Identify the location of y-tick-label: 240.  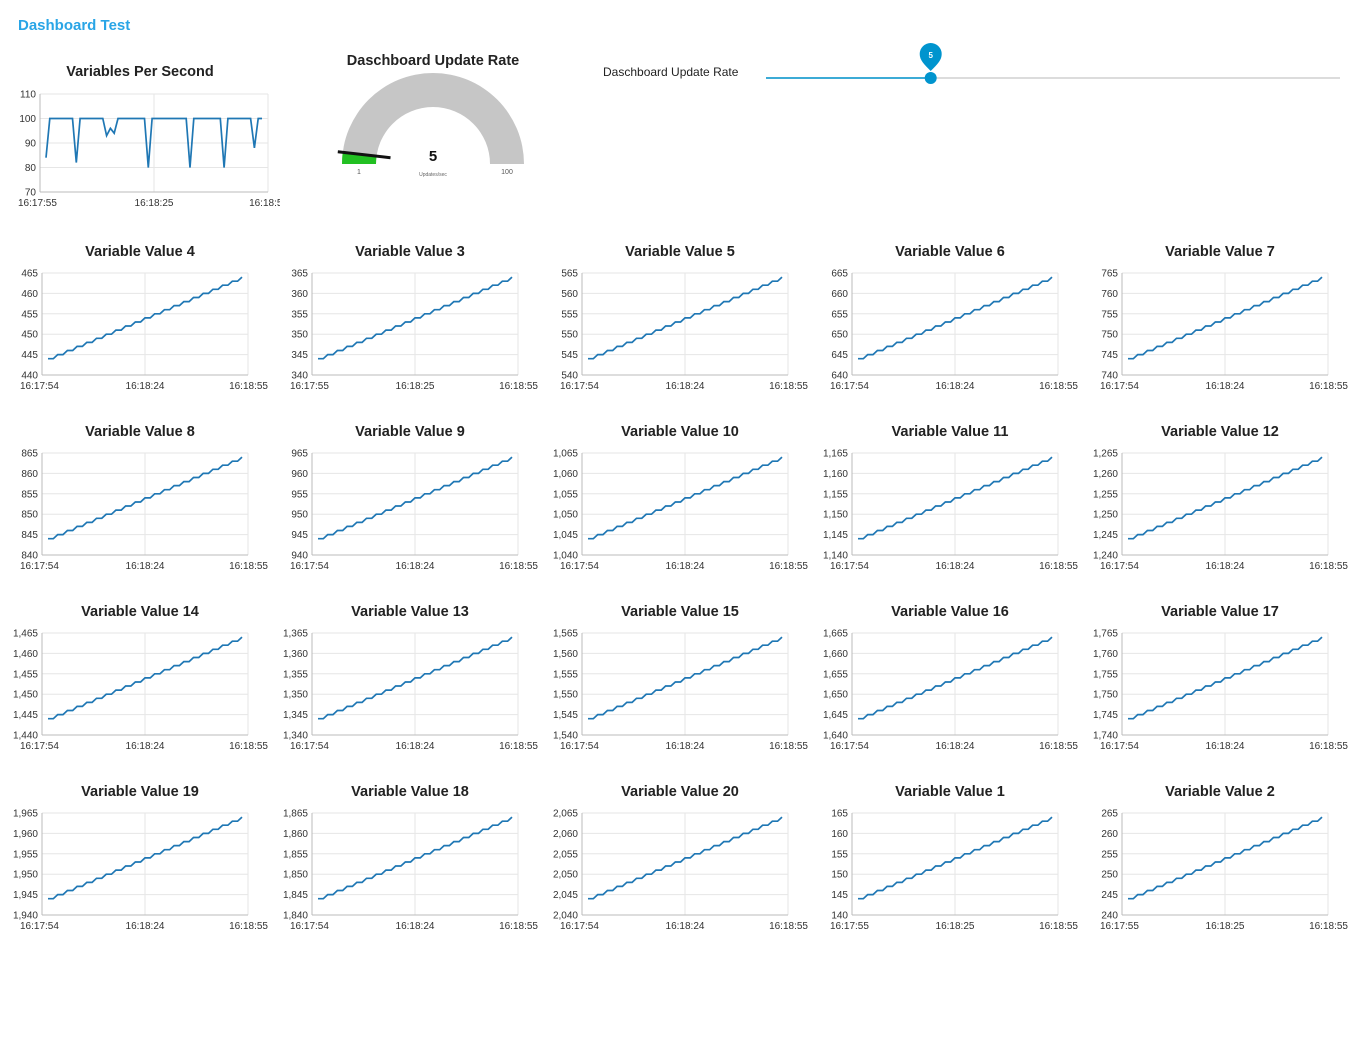
(1109, 916).